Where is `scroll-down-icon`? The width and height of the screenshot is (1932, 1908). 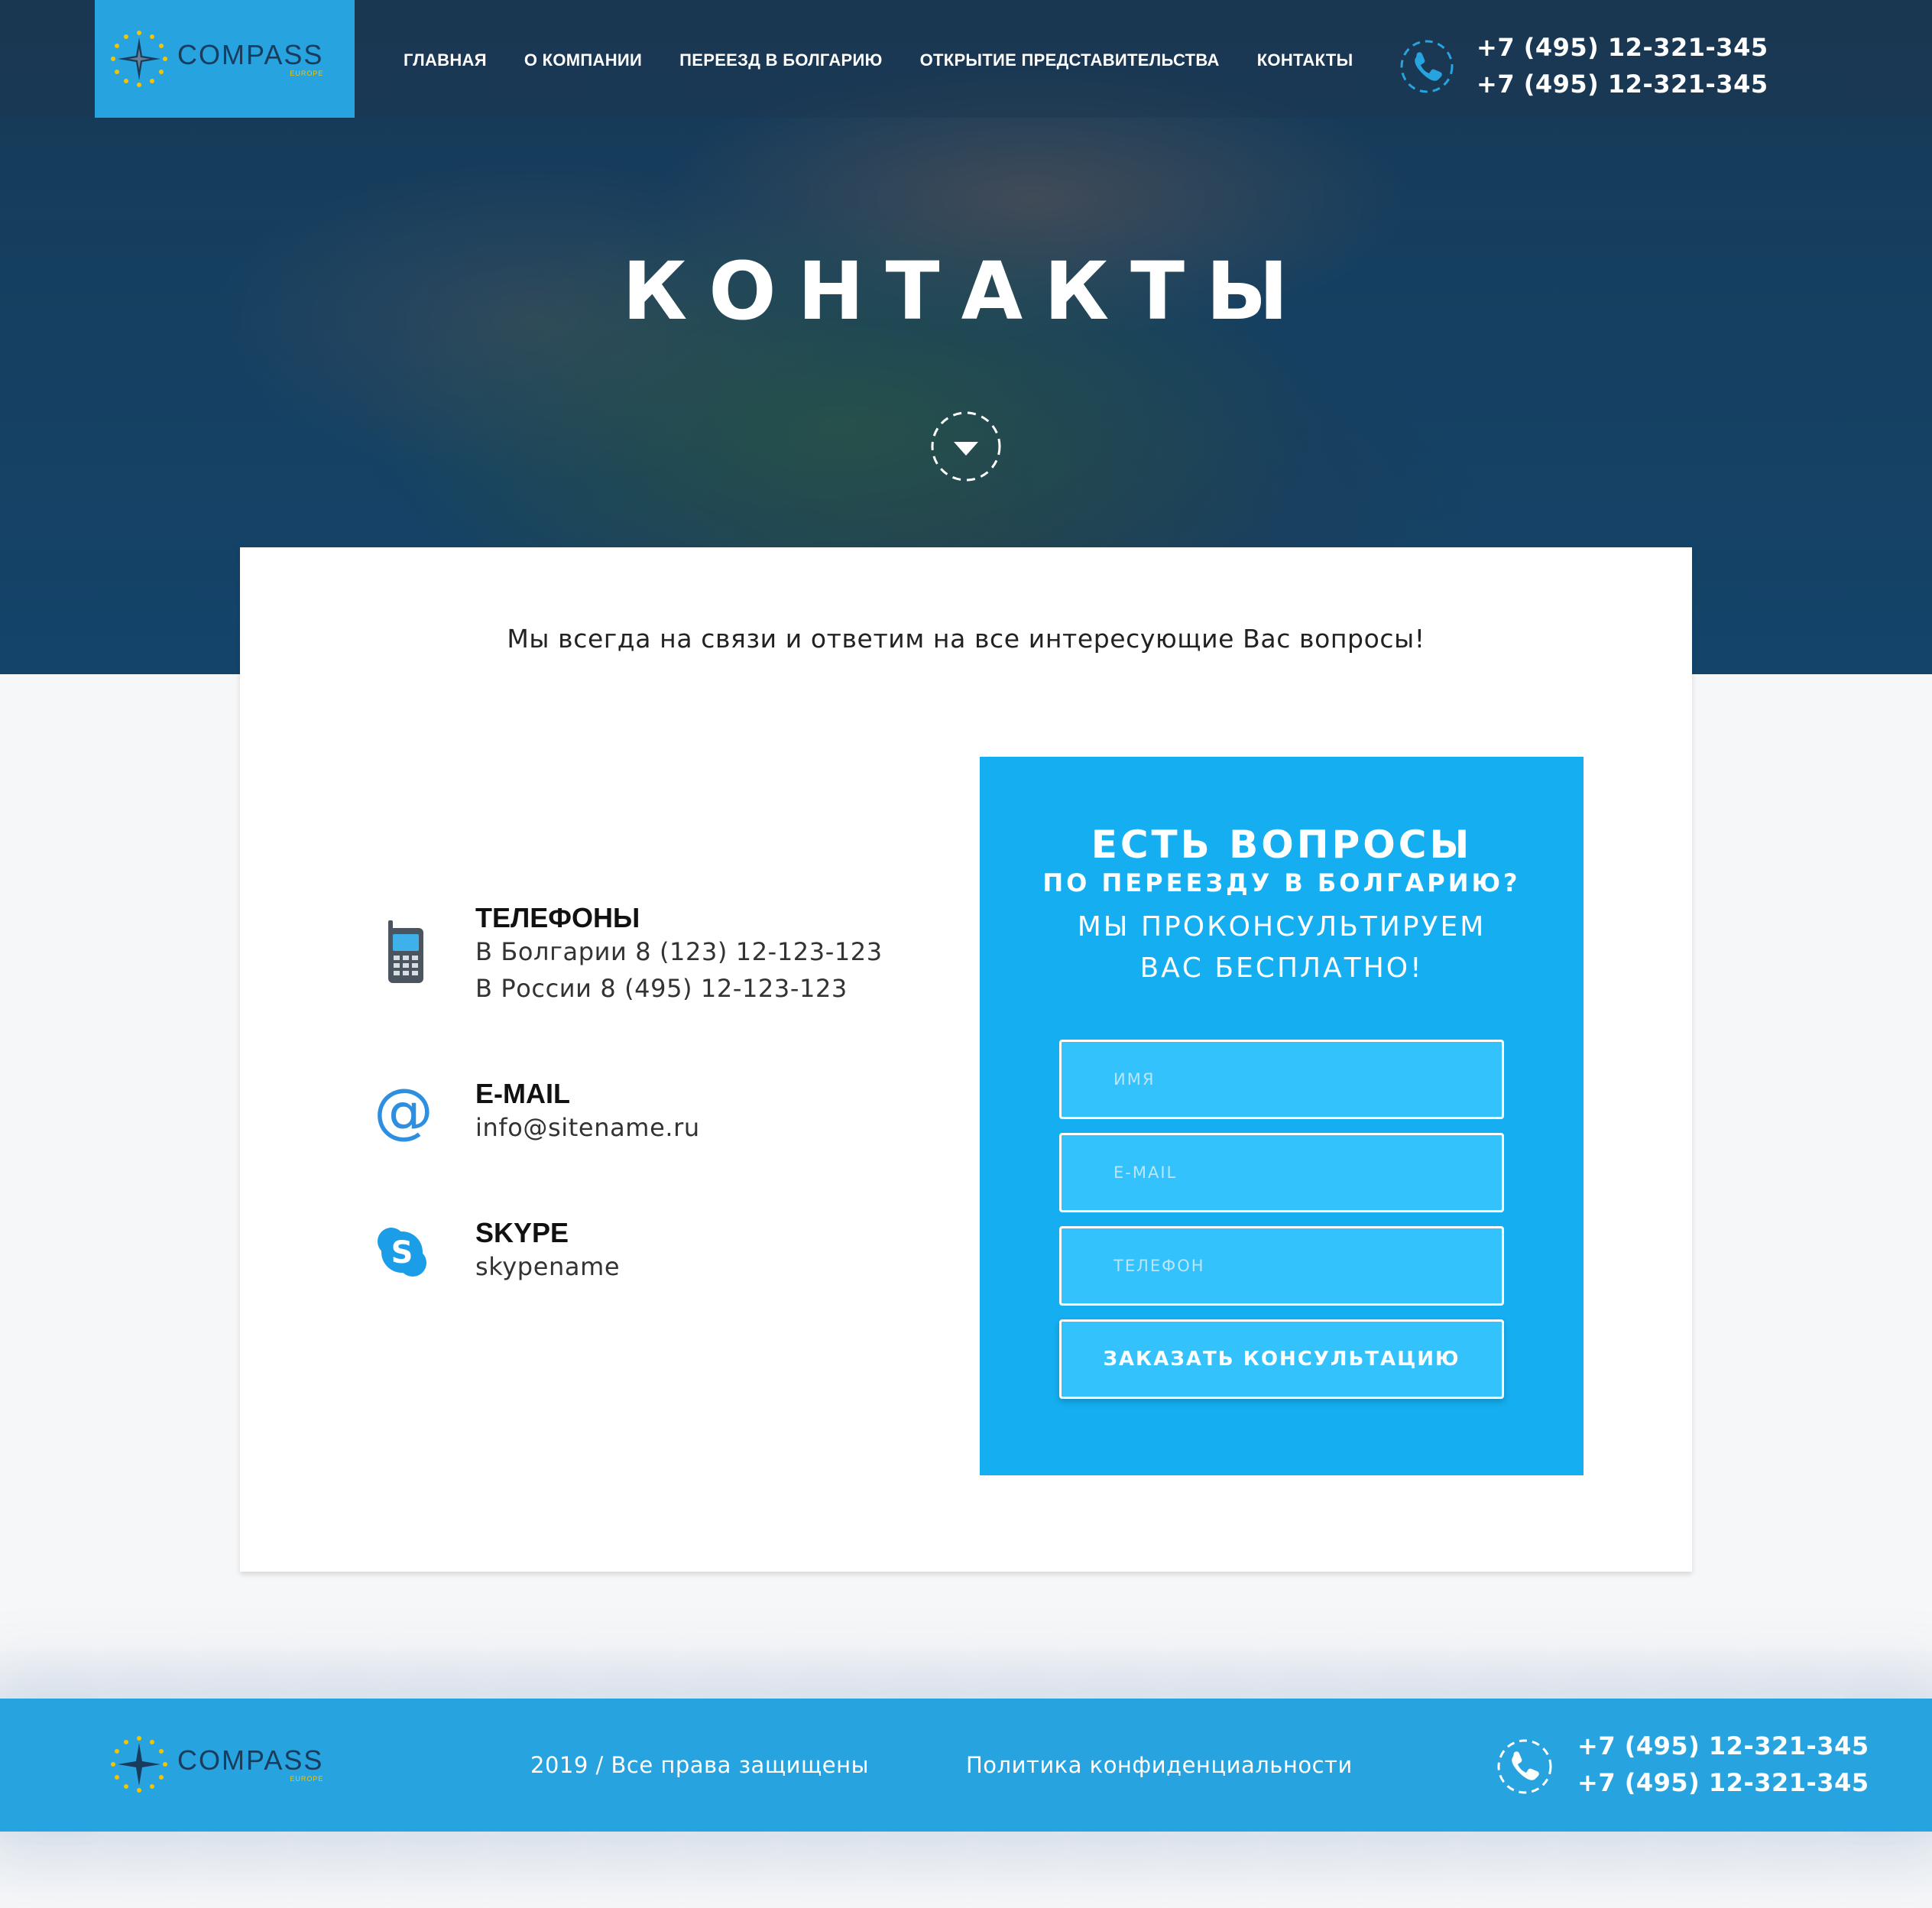 scroll-down-icon is located at coordinates (966, 446).